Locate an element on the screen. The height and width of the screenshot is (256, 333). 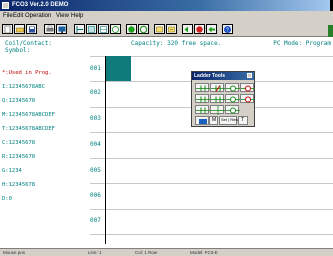
timer-button: T is located at coordinates (243, 120).